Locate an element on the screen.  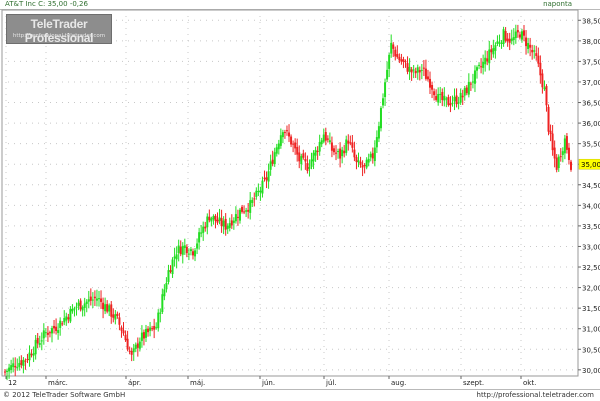
y-tick-label: 34,50 is located at coordinates (591, 186).